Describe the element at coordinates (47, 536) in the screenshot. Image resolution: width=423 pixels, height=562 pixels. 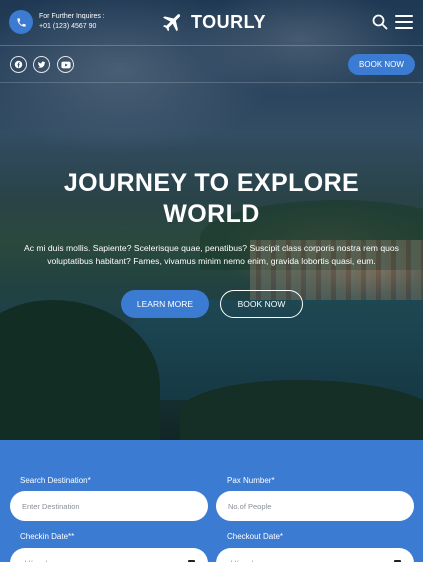
I see `checkin-label: Checkin Date**` at that location.